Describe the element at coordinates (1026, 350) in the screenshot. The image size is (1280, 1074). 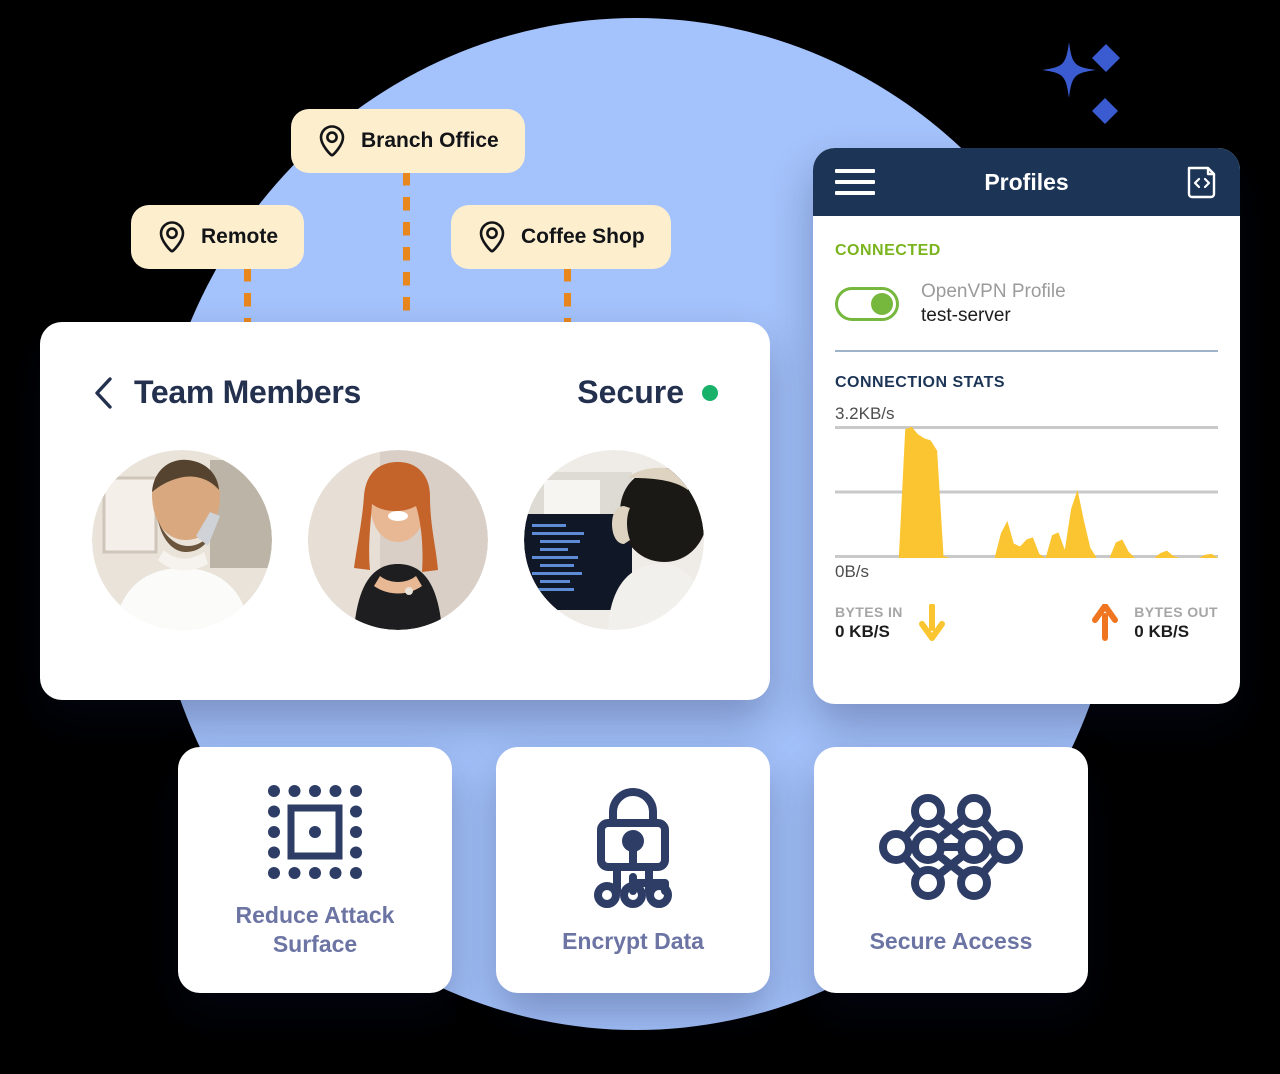
I see `section-divider` at that location.